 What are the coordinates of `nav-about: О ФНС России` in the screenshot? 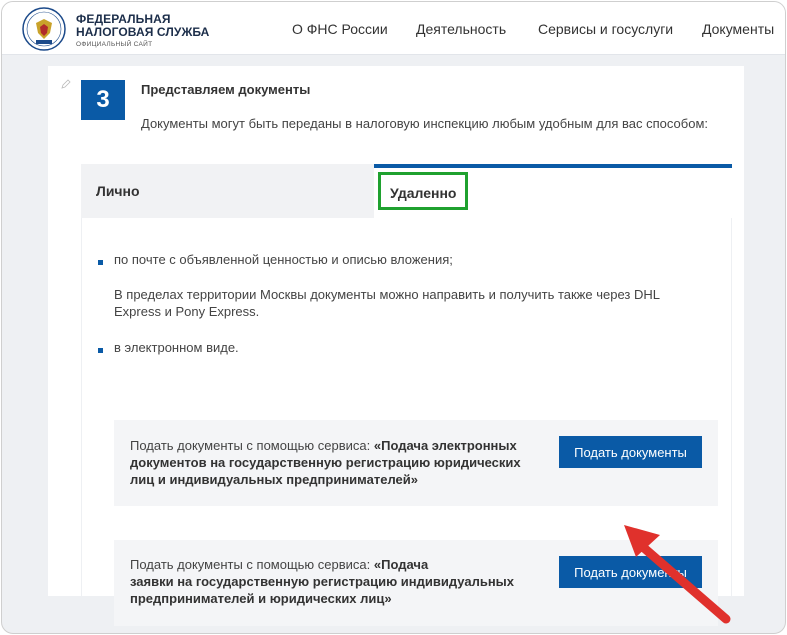 It's located at (340, 29).